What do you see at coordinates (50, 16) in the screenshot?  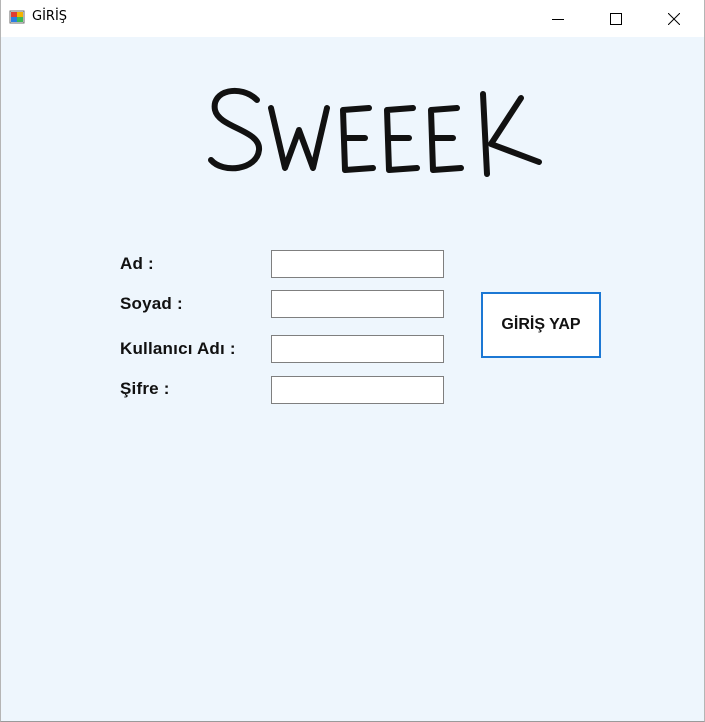 I see `window-title: GİRİŞ` at bounding box center [50, 16].